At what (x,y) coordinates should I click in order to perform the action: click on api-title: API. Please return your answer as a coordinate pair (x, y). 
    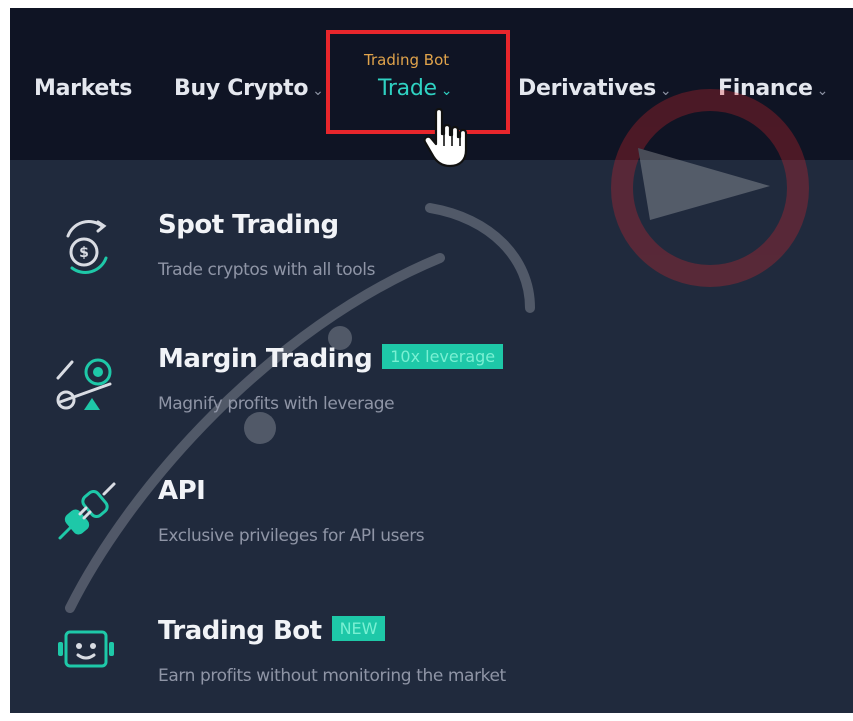
    Looking at the image, I should click on (182, 491).